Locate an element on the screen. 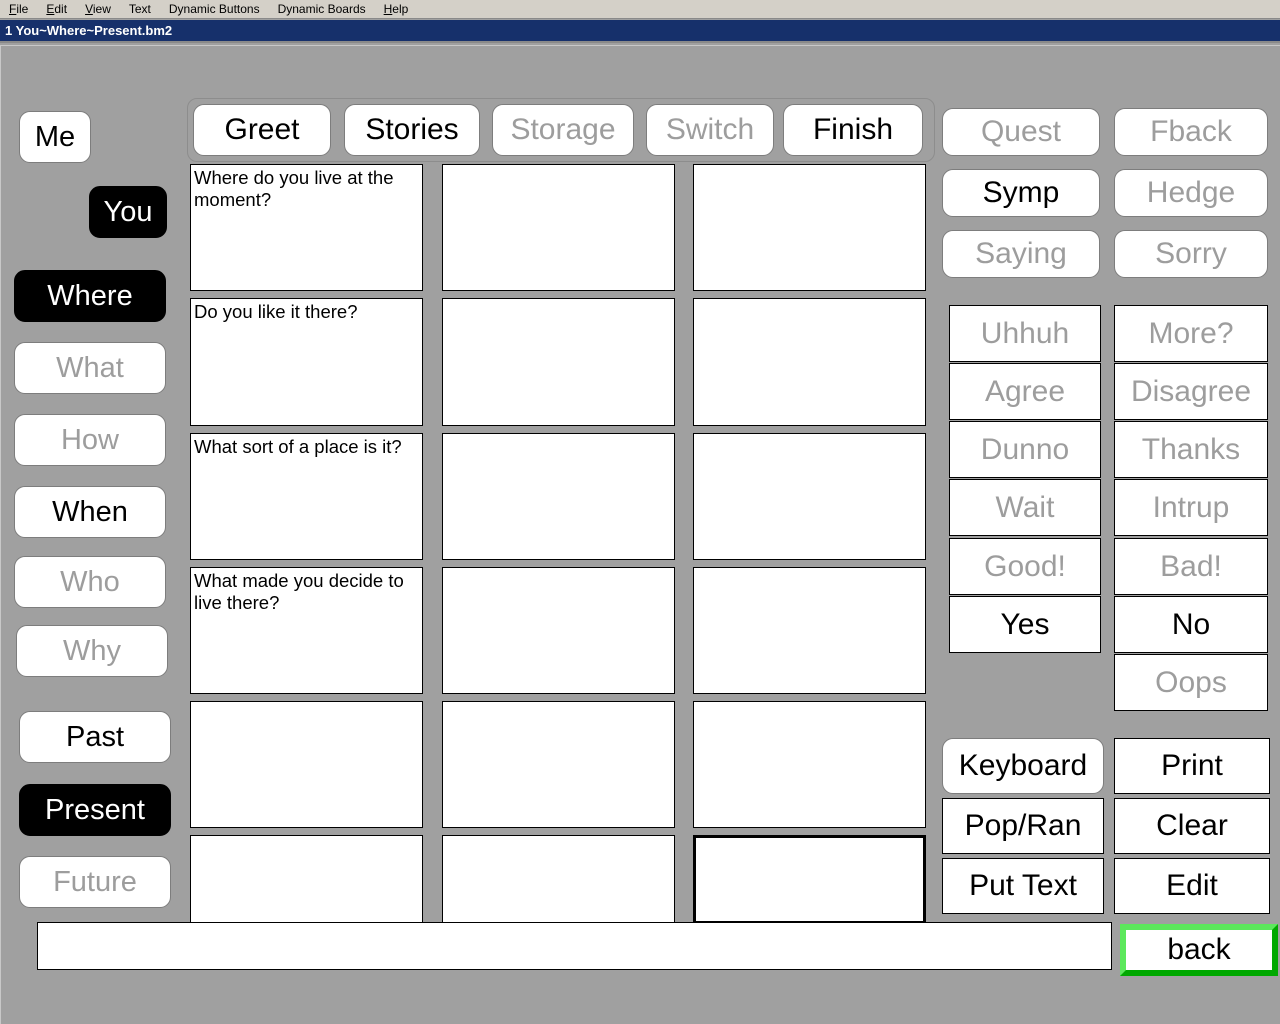  sidebar-item-you: You is located at coordinates (128, 212).